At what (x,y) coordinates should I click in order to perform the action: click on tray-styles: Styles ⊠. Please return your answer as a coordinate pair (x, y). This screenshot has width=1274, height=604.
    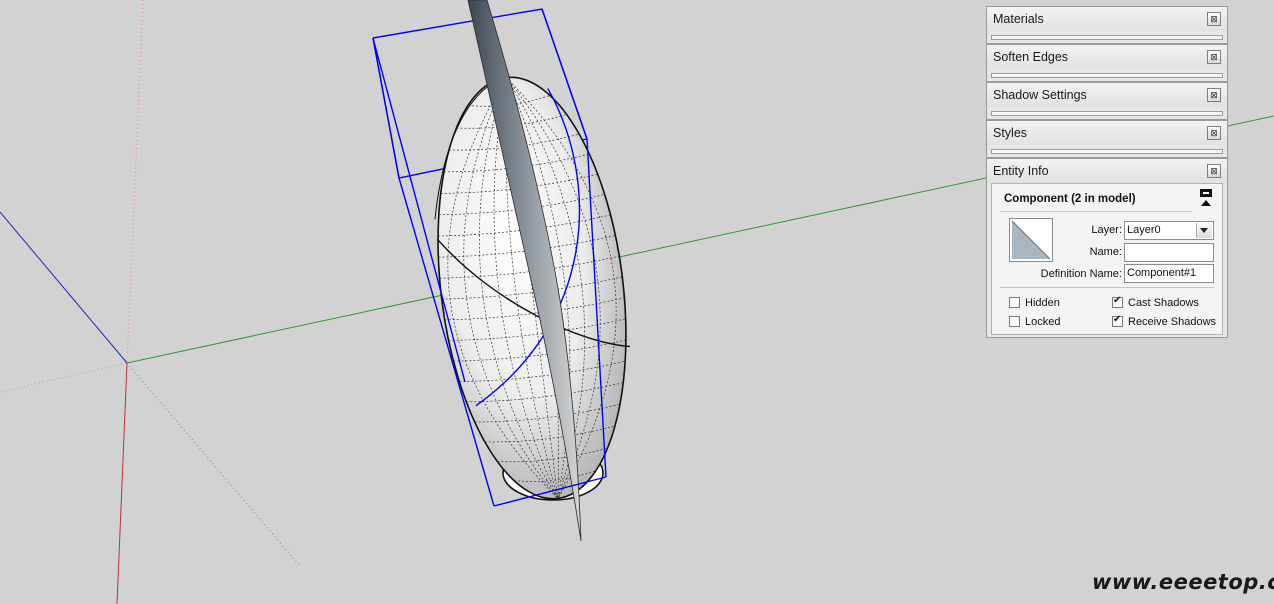
    Looking at the image, I should click on (1107, 139).